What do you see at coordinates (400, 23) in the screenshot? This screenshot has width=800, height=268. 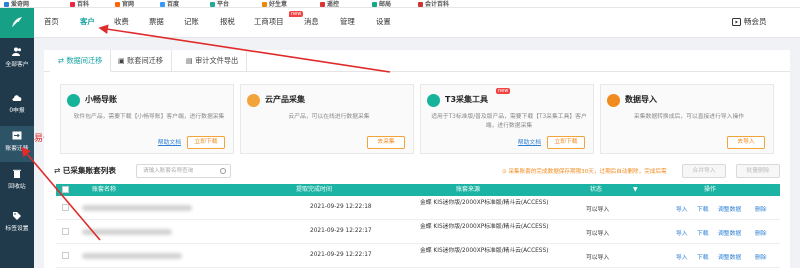 I see `top-navbar: 首页 客户 收费 票据 记账 报税 工商项目 new 消息 管理 设置 畅会员` at bounding box center [400, 23].